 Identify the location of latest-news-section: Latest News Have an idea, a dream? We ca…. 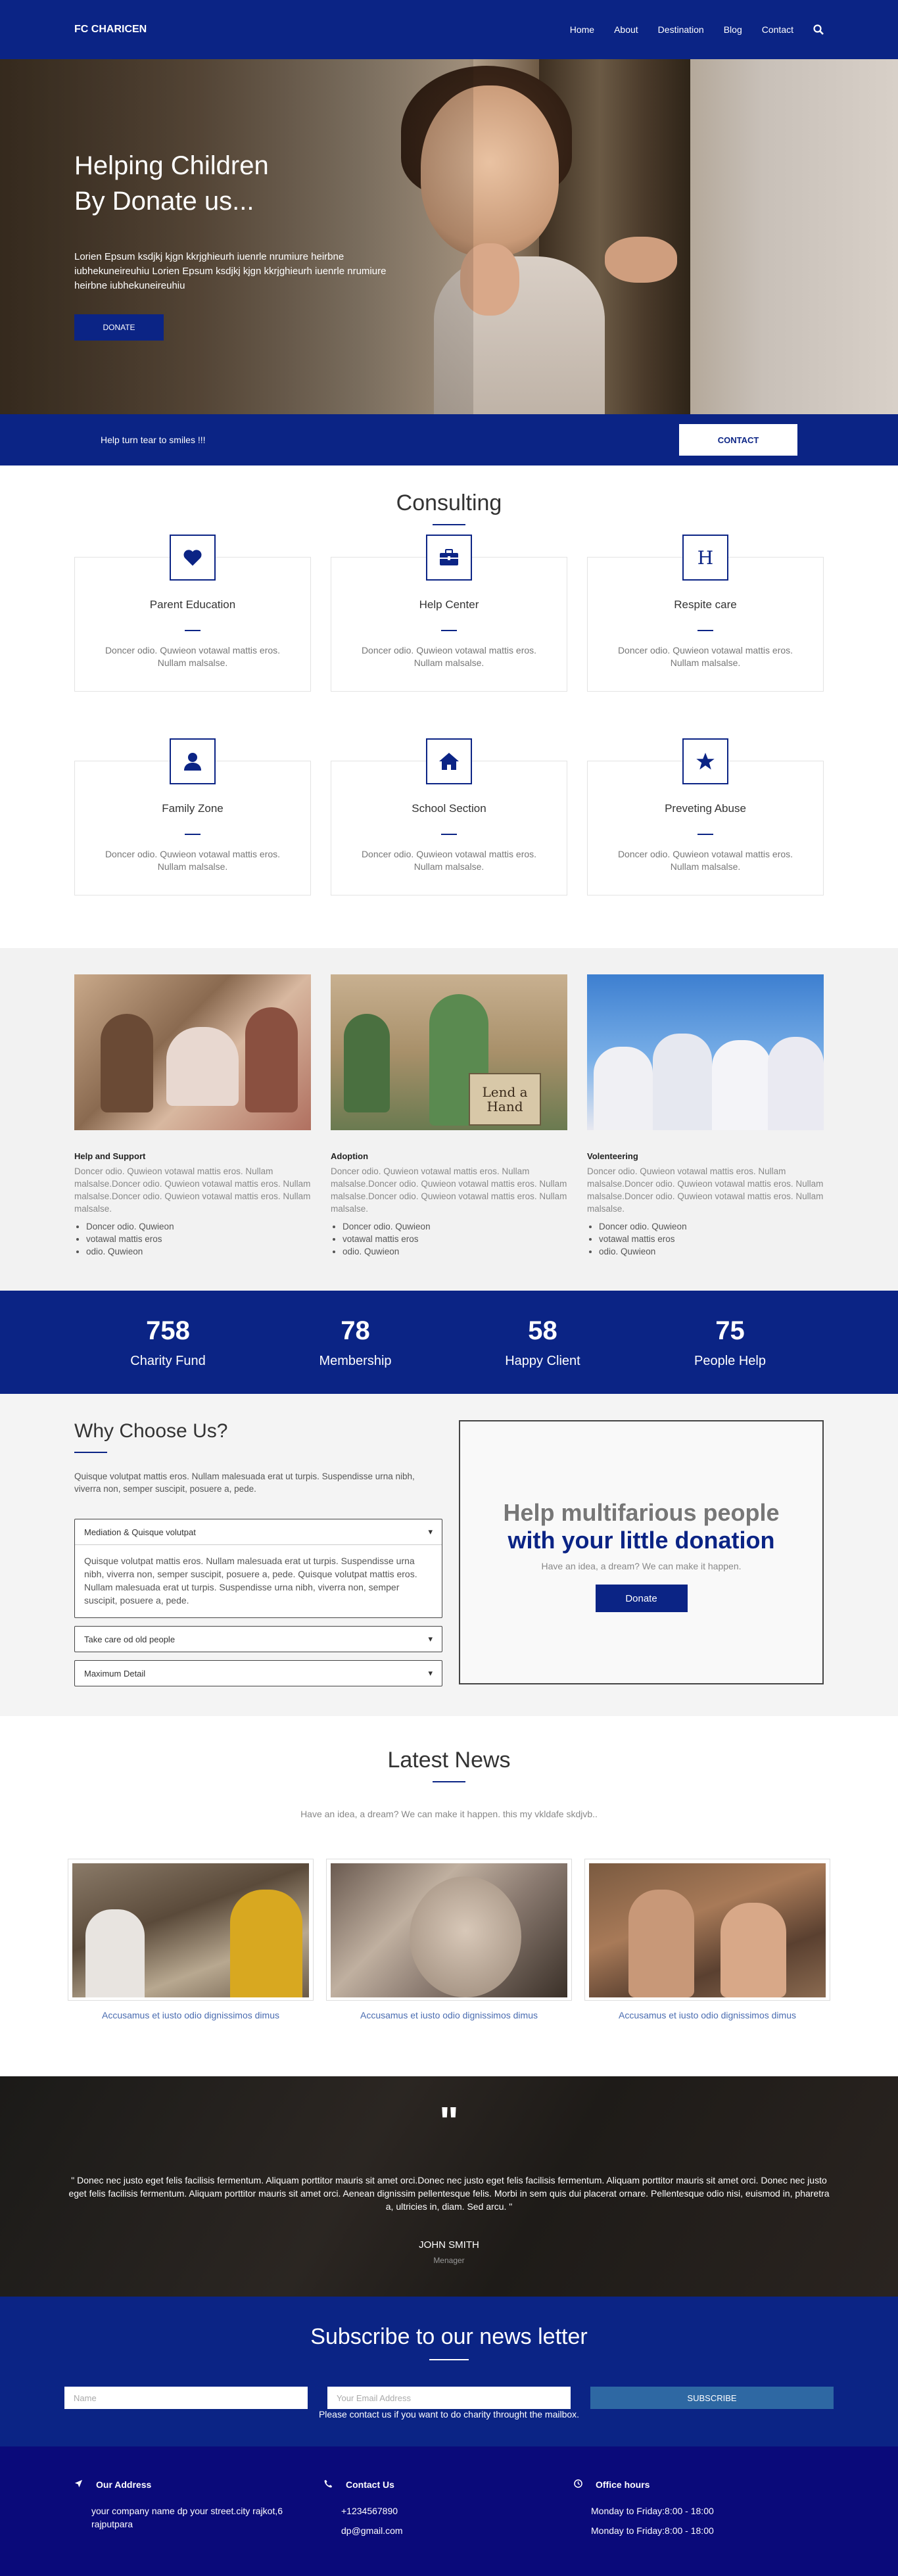
(449, 1896).